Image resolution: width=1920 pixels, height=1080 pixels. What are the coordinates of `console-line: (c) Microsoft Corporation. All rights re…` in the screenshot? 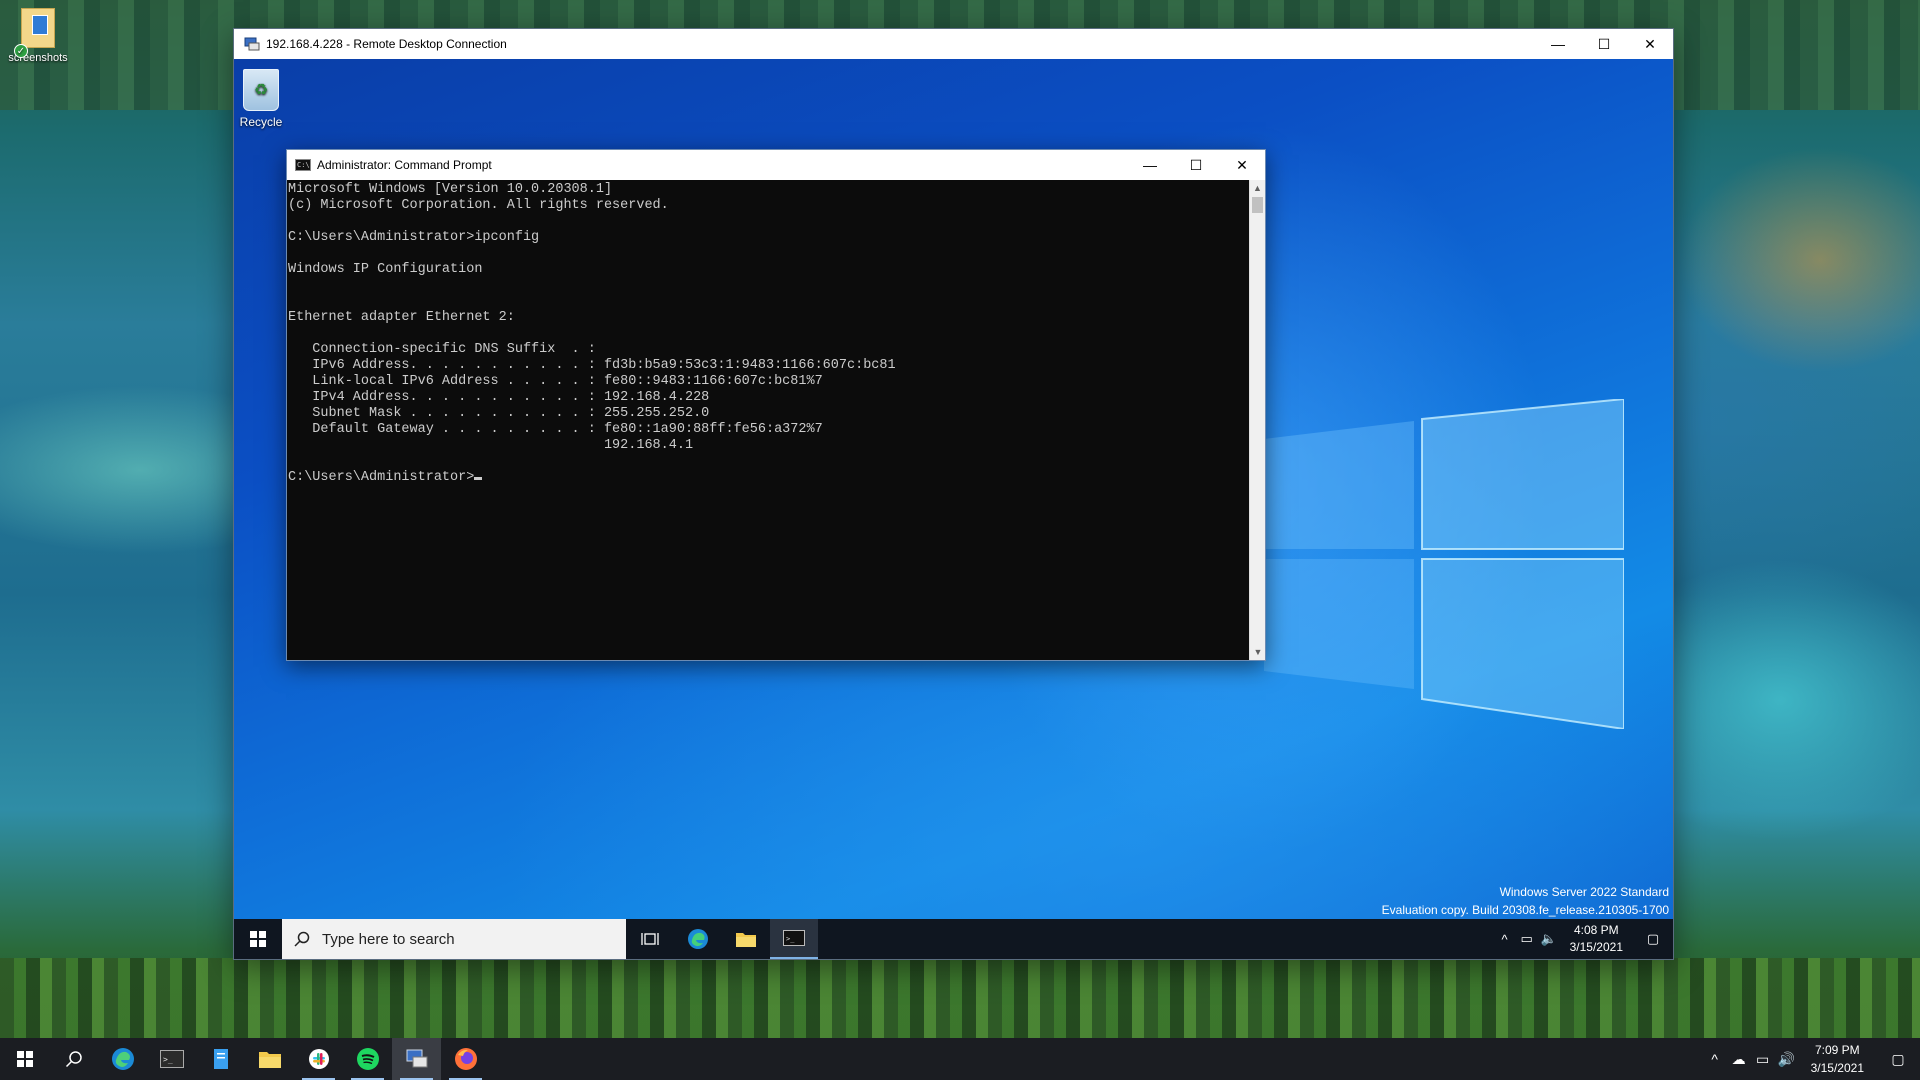 It's located at (478, 205).